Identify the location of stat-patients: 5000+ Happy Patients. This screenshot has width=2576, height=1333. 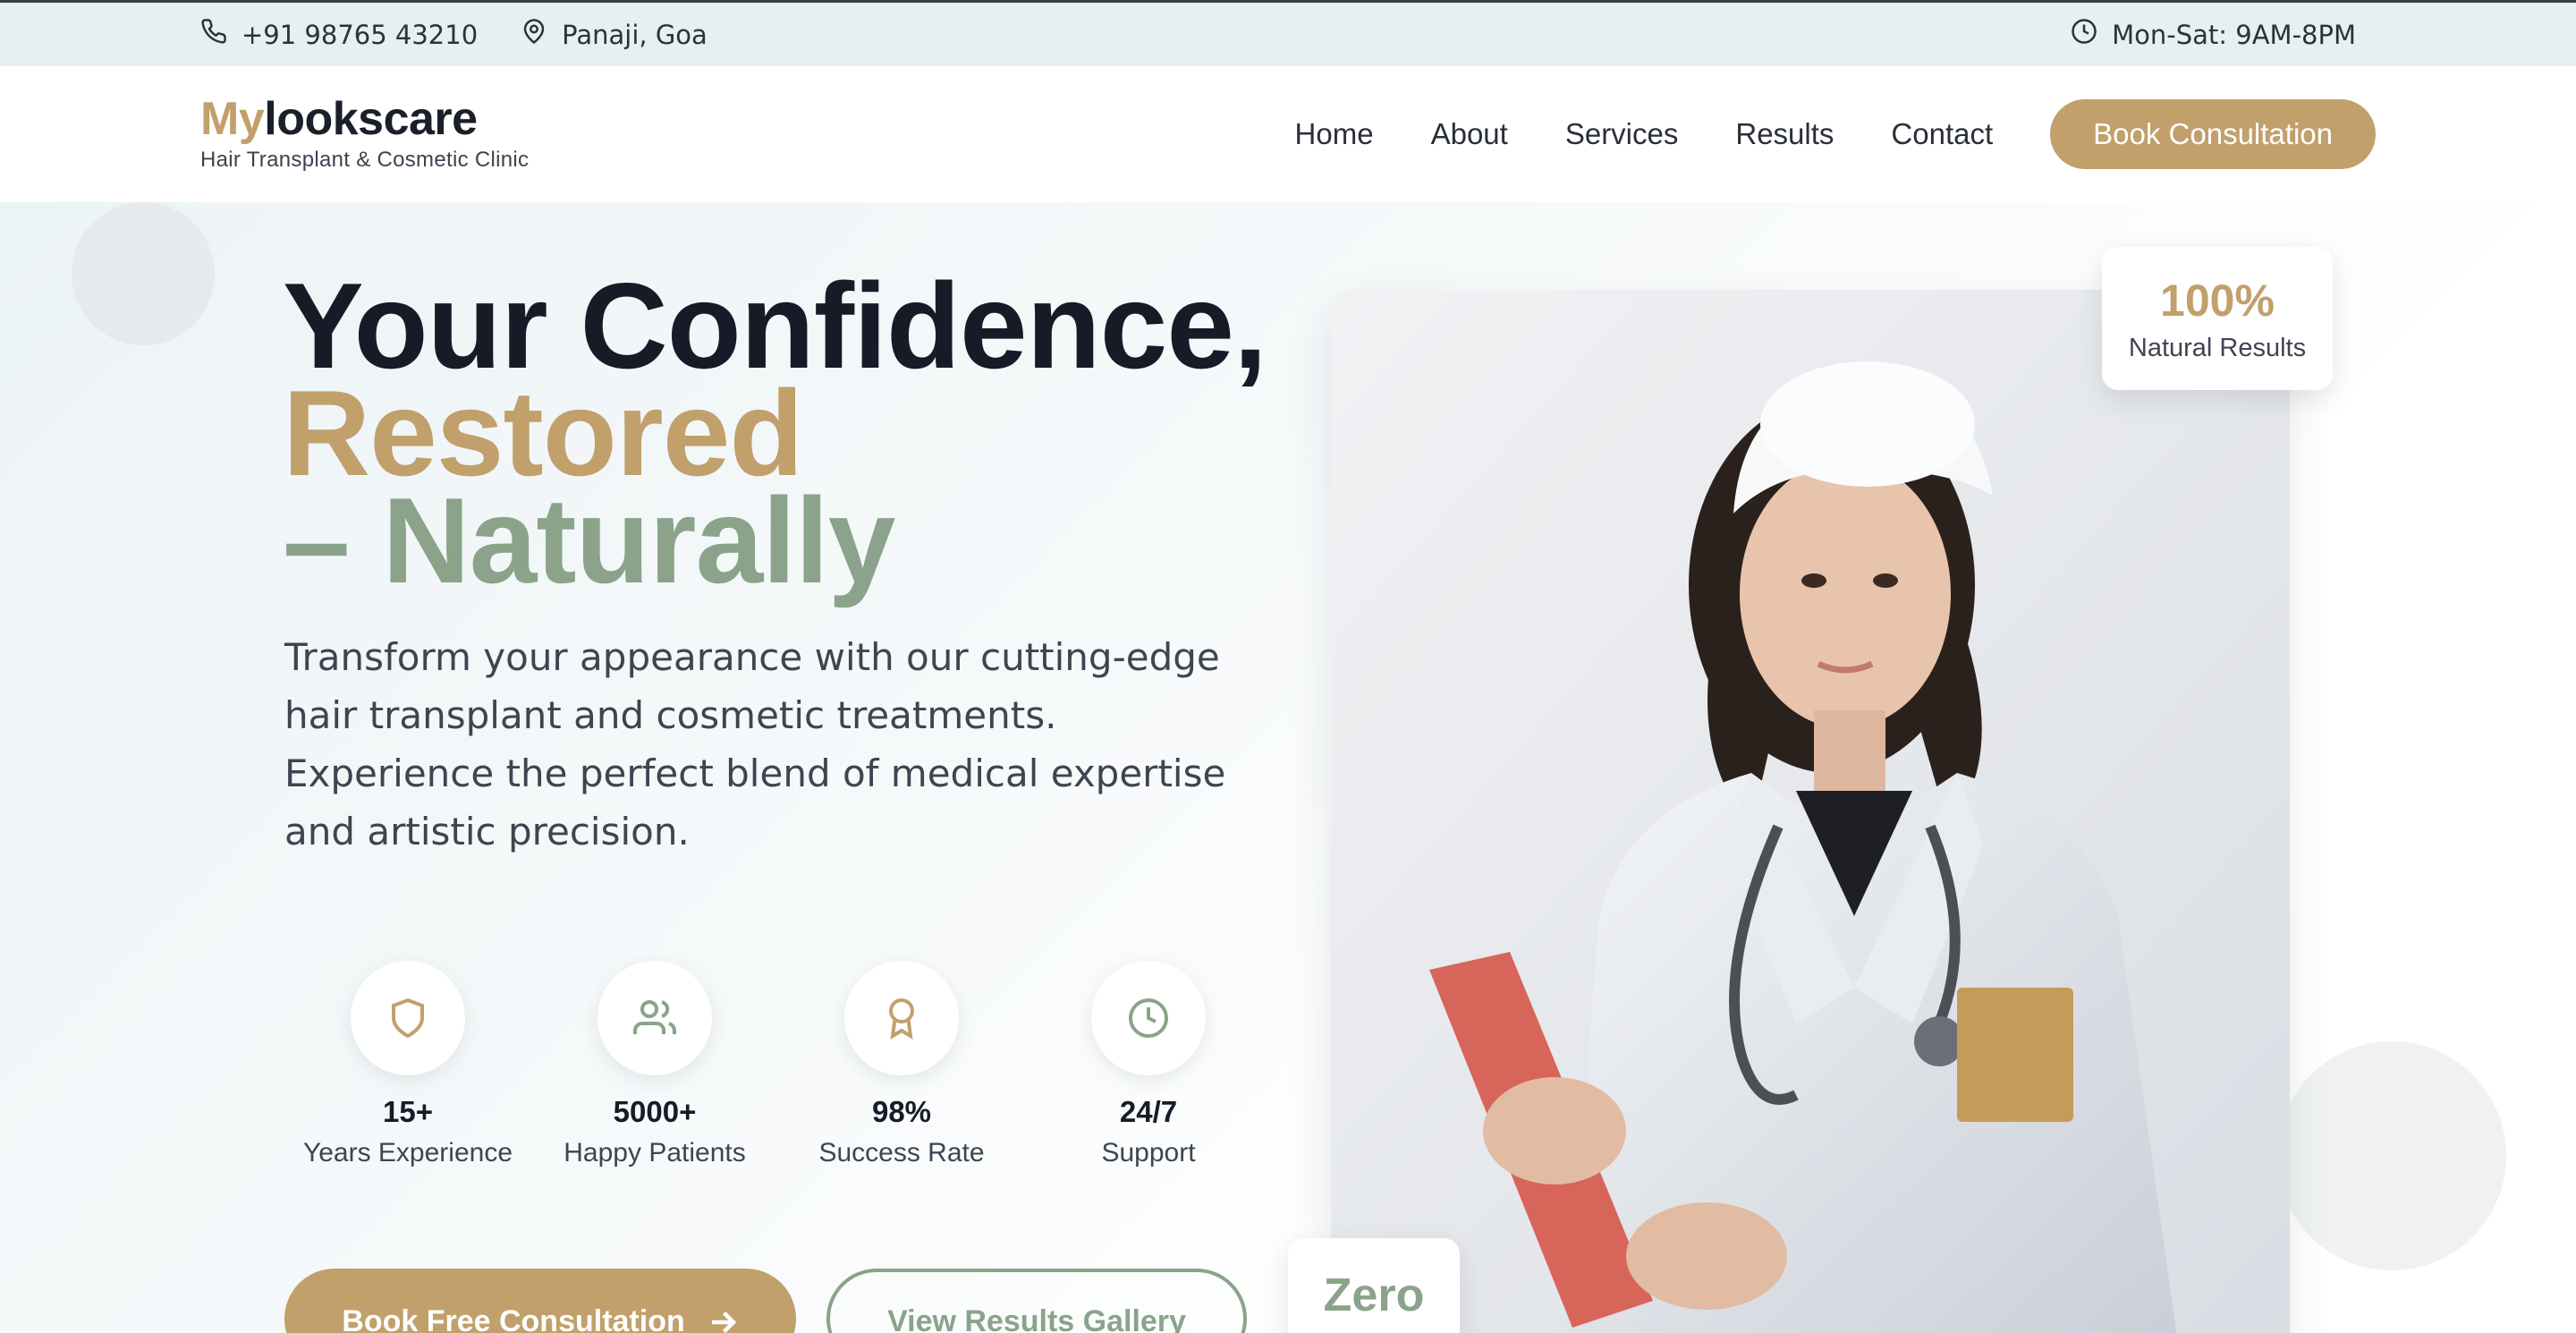
(654, 1064).